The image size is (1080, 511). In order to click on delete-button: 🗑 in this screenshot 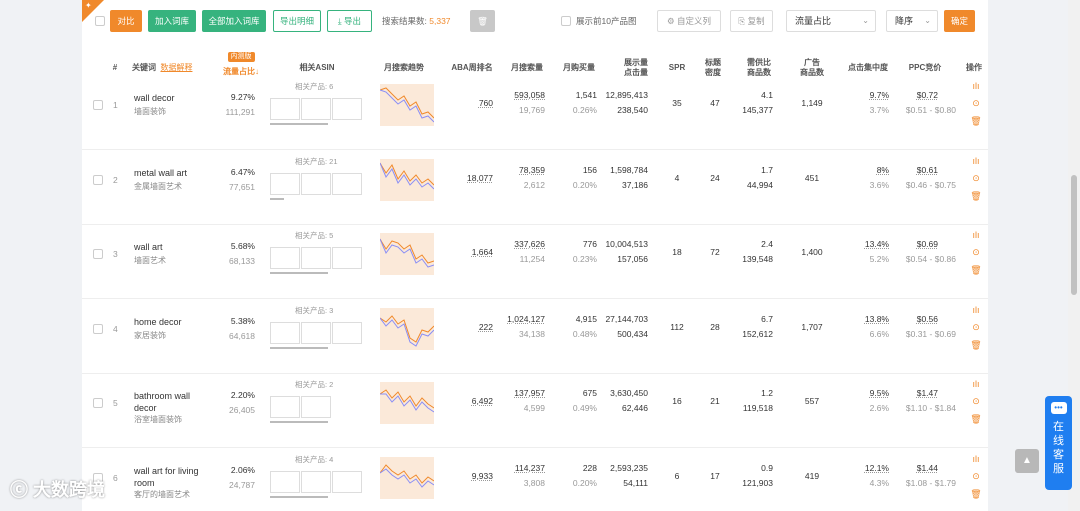, I will do `click(482, 21)`.